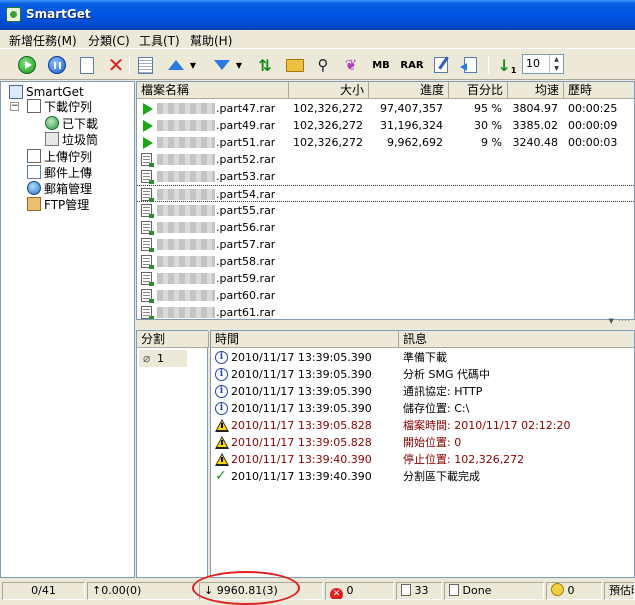  I want to click on menu-category: 分類(C), so click(109, 40).